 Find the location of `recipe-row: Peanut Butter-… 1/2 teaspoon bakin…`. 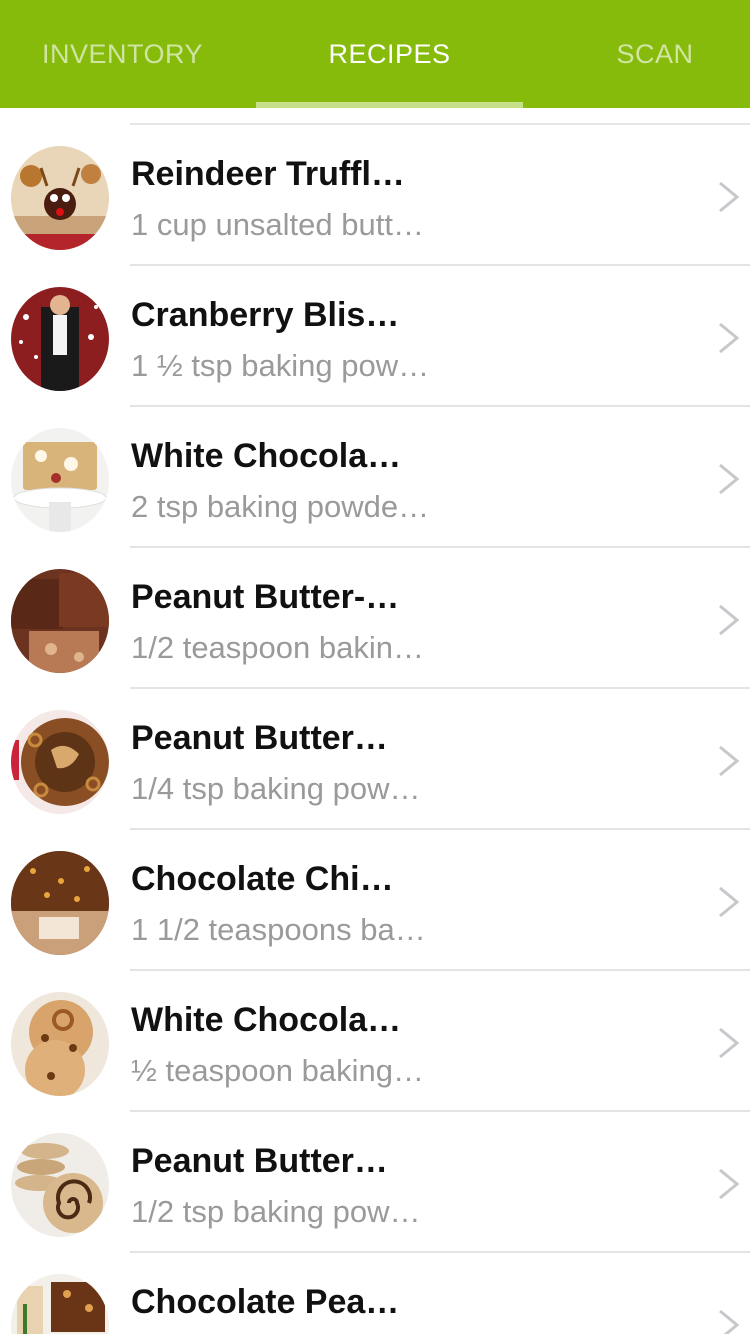

recipe-row: Peanut Butter-… 1/2 teaspoon bakin… is located at coordinates (375, 618).